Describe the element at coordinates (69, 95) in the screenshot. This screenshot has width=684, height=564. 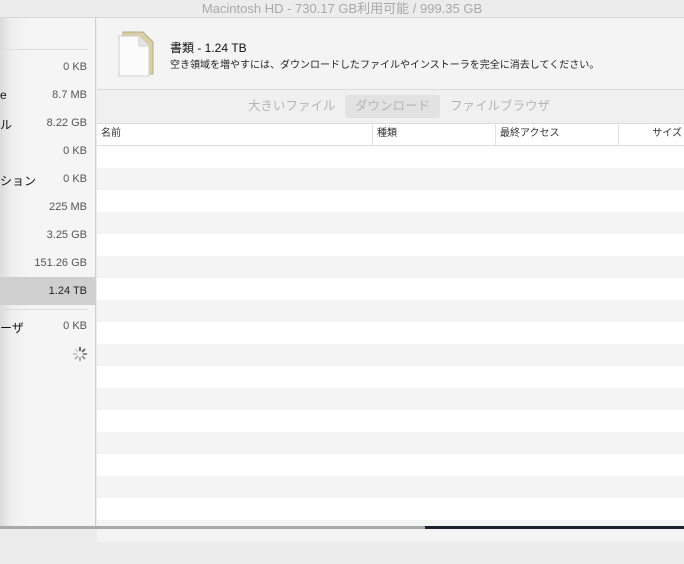
I see `sidebar-item-size: 8.7 MB` at that location.